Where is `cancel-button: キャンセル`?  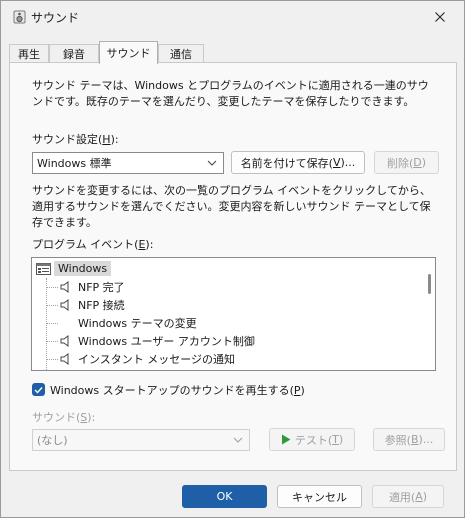 cancel-button: キャンセル is located at coordinates (319, 496).